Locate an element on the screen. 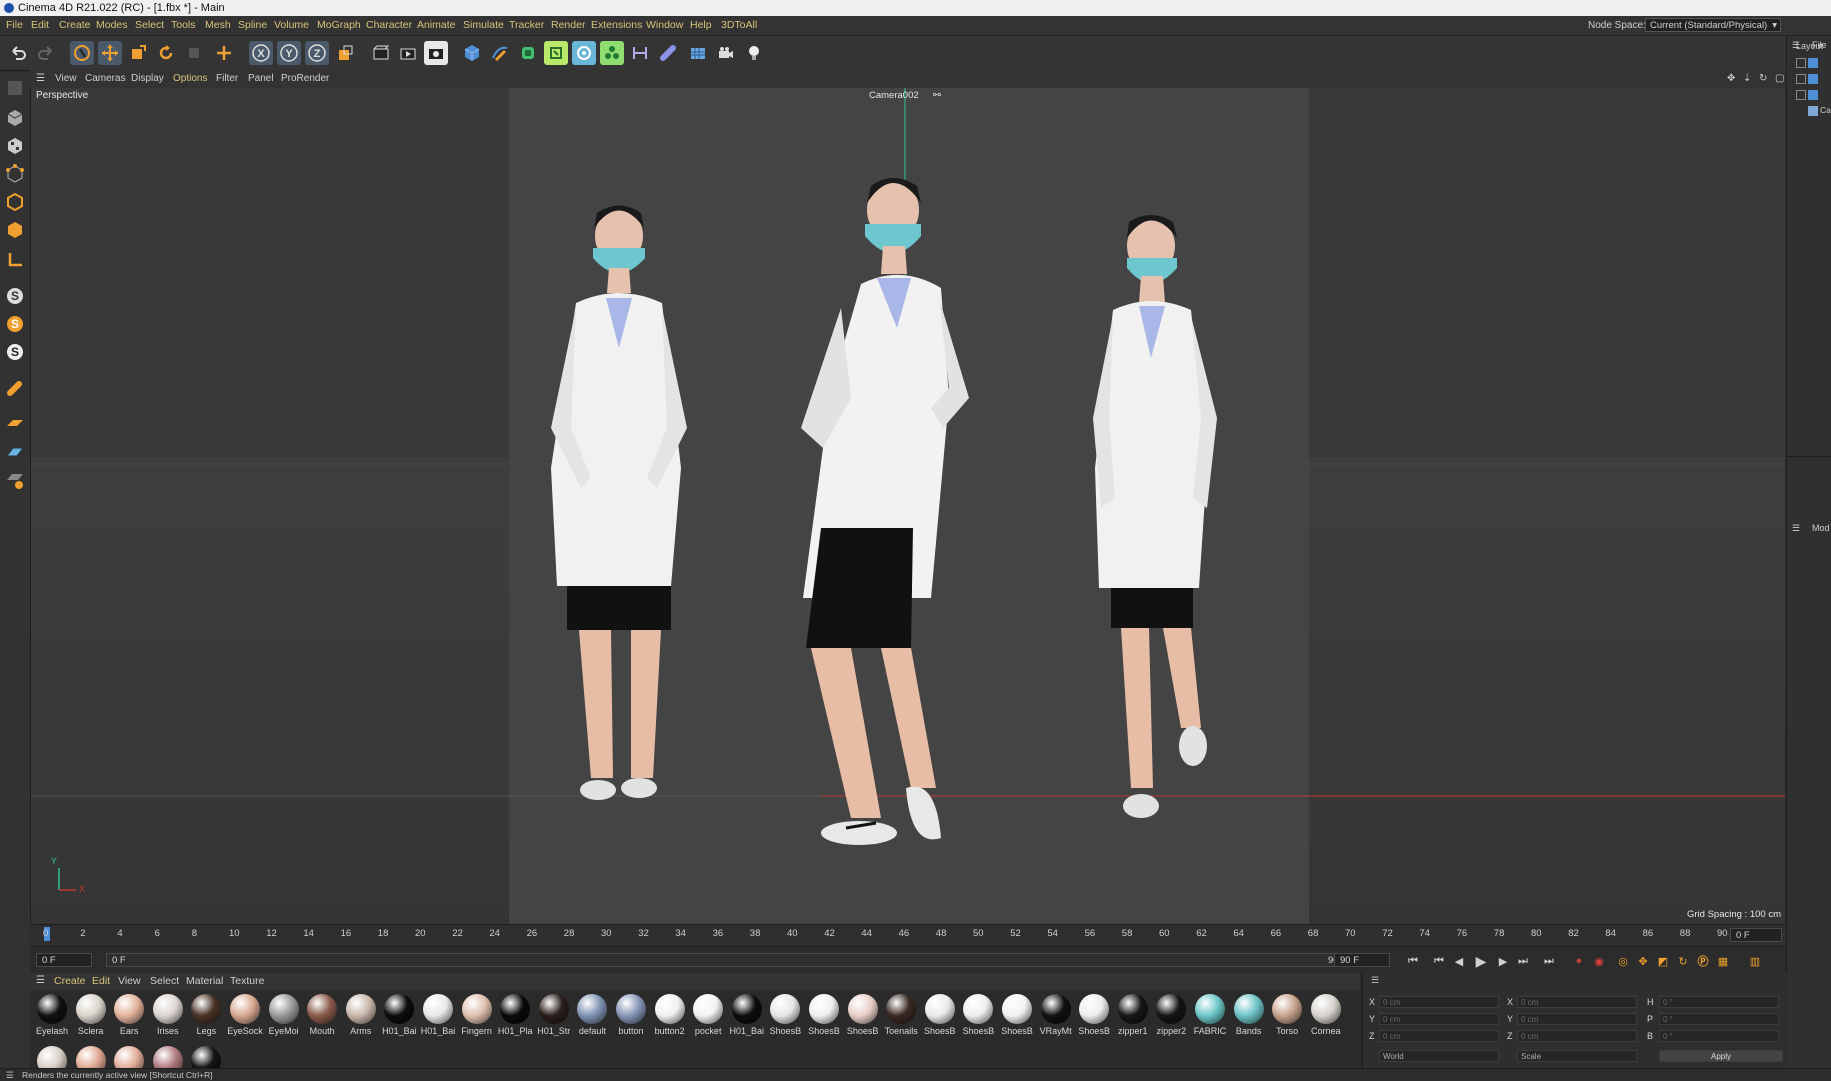 The width and height of the screenshot is (1831, 1081). material-menu-create: Create is located at coordinates (70, 981).